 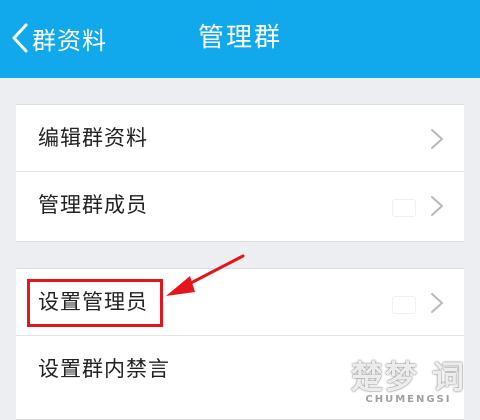 What do you see at coordinates (408, 377) in the screenshot?
I see `watermark-logo: 楚梦 词` at bounding box center [408, 377].